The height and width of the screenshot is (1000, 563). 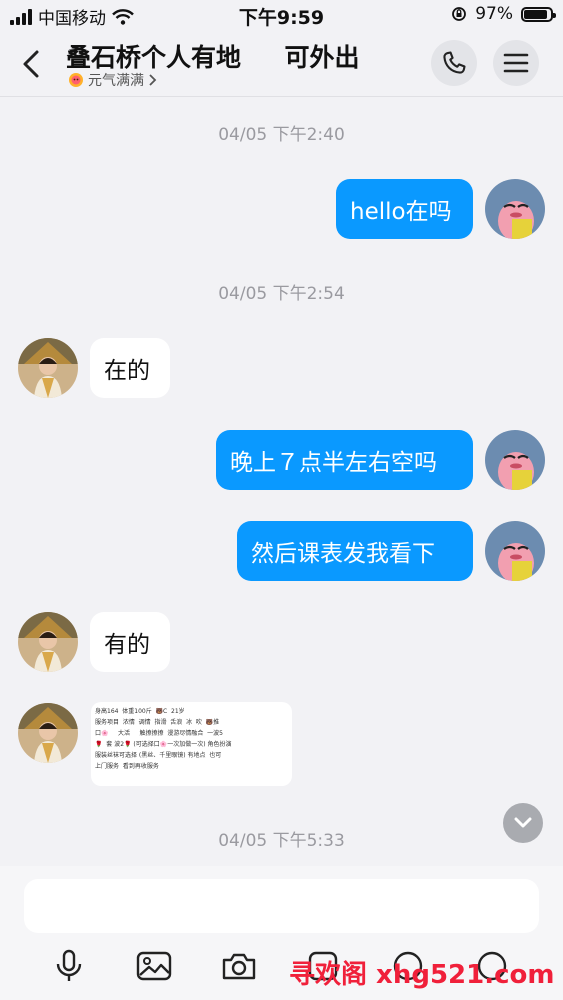 I want to click on scroll-to-bottom-button, so click(x=523, y=823).